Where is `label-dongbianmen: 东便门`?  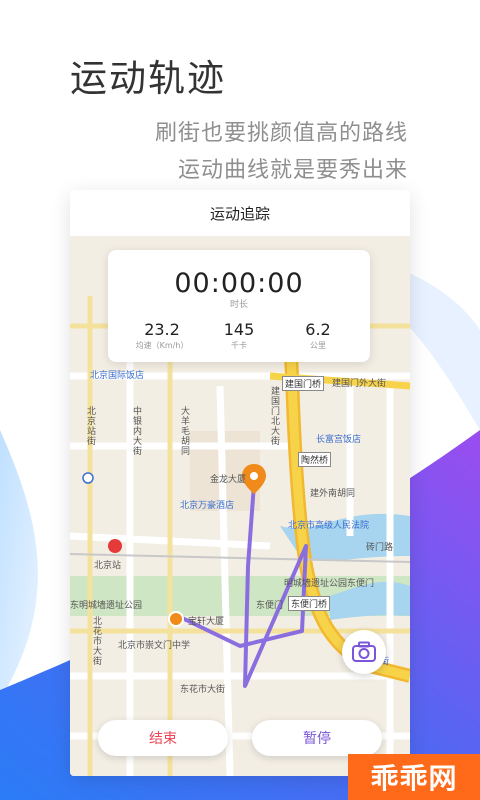
label-dongbianmen: 东便门 is located at coordinates (270, 606).